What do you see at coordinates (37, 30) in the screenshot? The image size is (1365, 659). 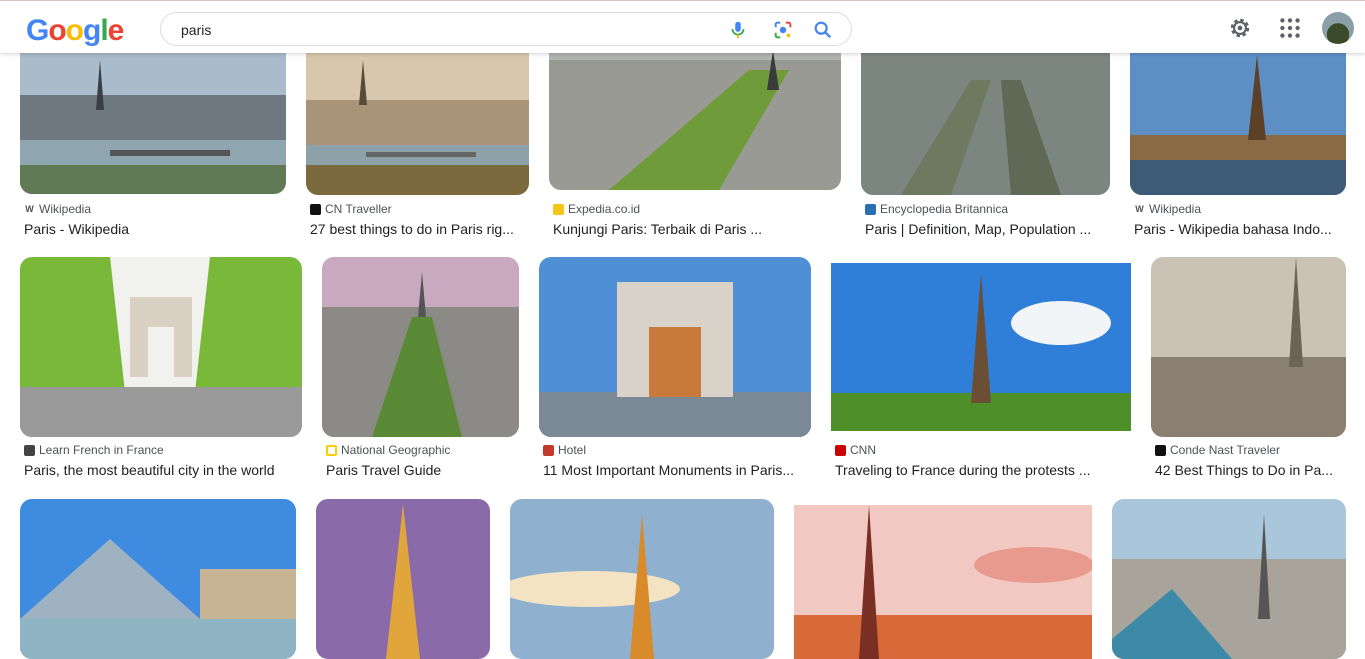 I see `logo-letter: G` at bounding box center [37, 30].